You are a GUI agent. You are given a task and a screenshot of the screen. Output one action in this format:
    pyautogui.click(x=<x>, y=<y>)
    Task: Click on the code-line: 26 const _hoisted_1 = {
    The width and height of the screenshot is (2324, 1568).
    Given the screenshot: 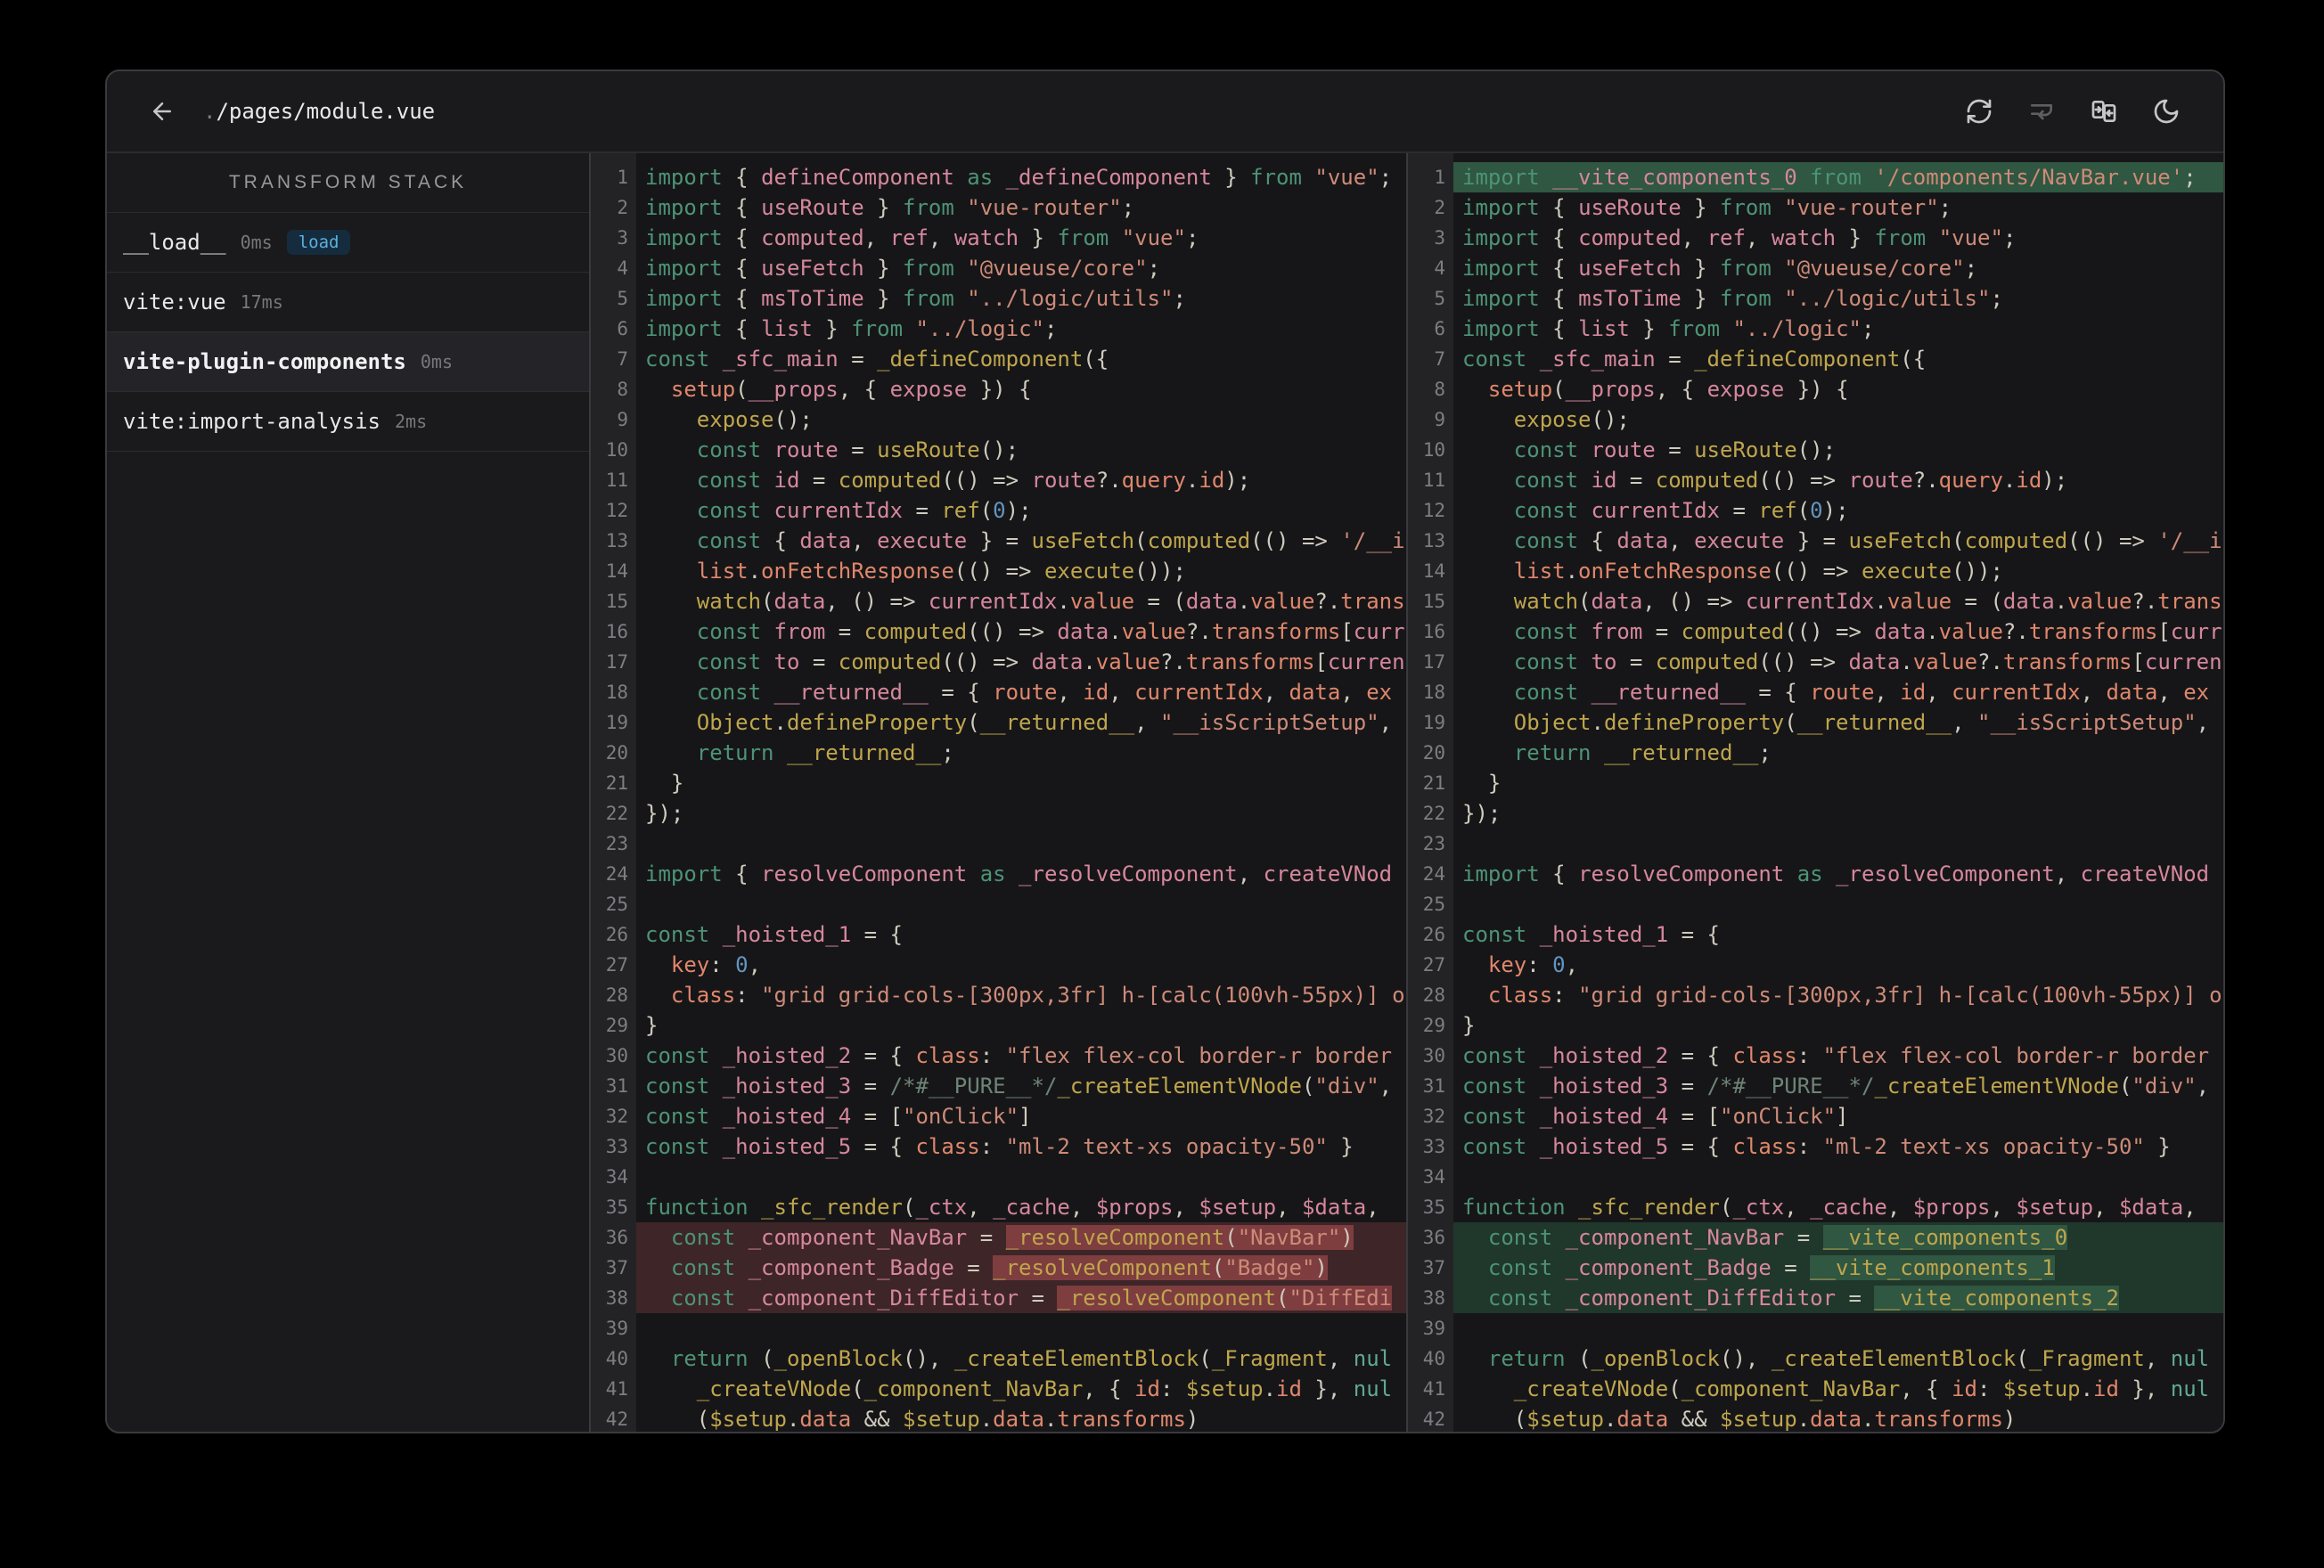 What is the action you would take?
    pyautogui.click(x=998, y=934)
    